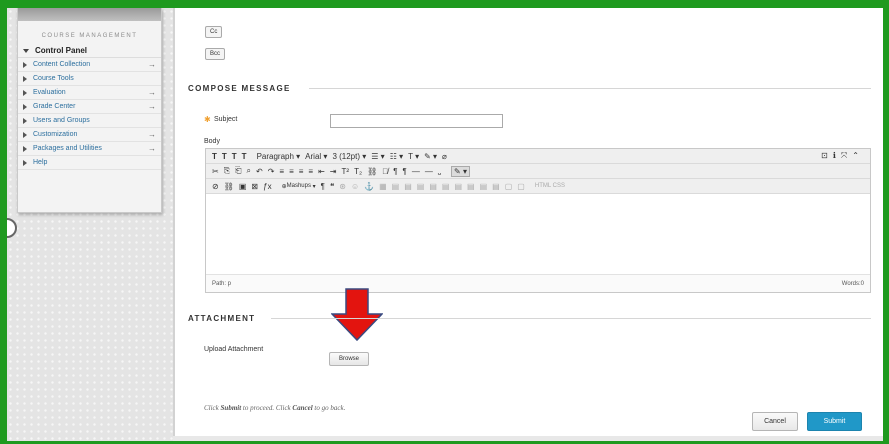  I want to click on editor-window-icon: ⊡, so click(824, 155).